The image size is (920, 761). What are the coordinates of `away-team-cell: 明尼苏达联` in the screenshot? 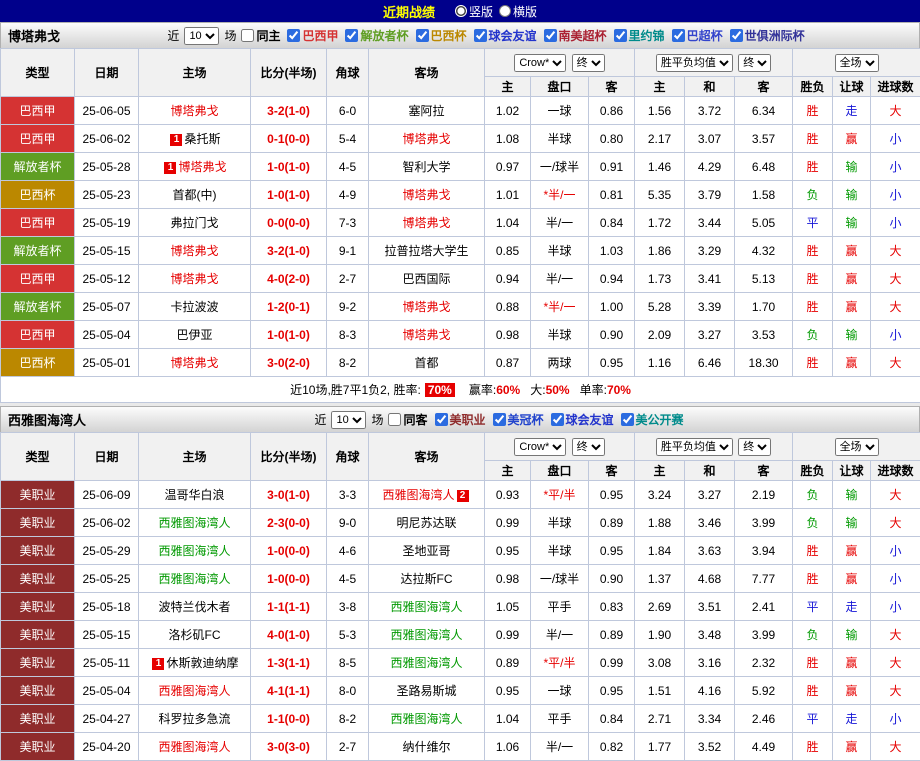 It's located at (427, 523).